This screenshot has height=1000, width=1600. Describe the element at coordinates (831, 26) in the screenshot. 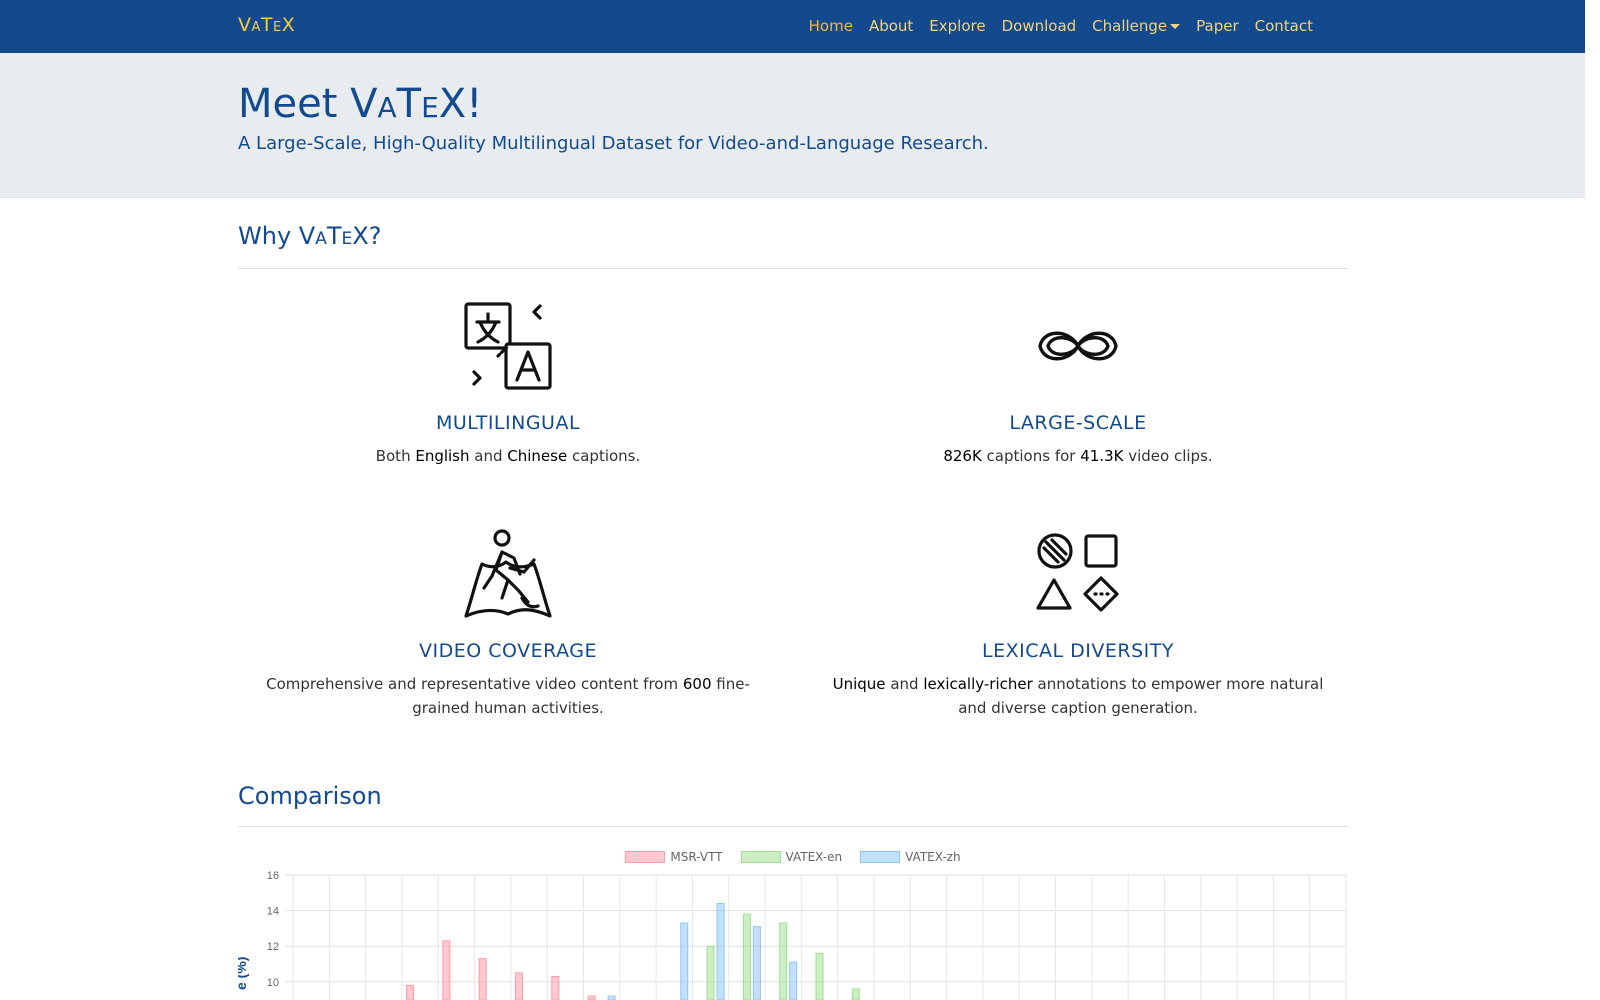

I see `nav-link-home: Home` at that location.